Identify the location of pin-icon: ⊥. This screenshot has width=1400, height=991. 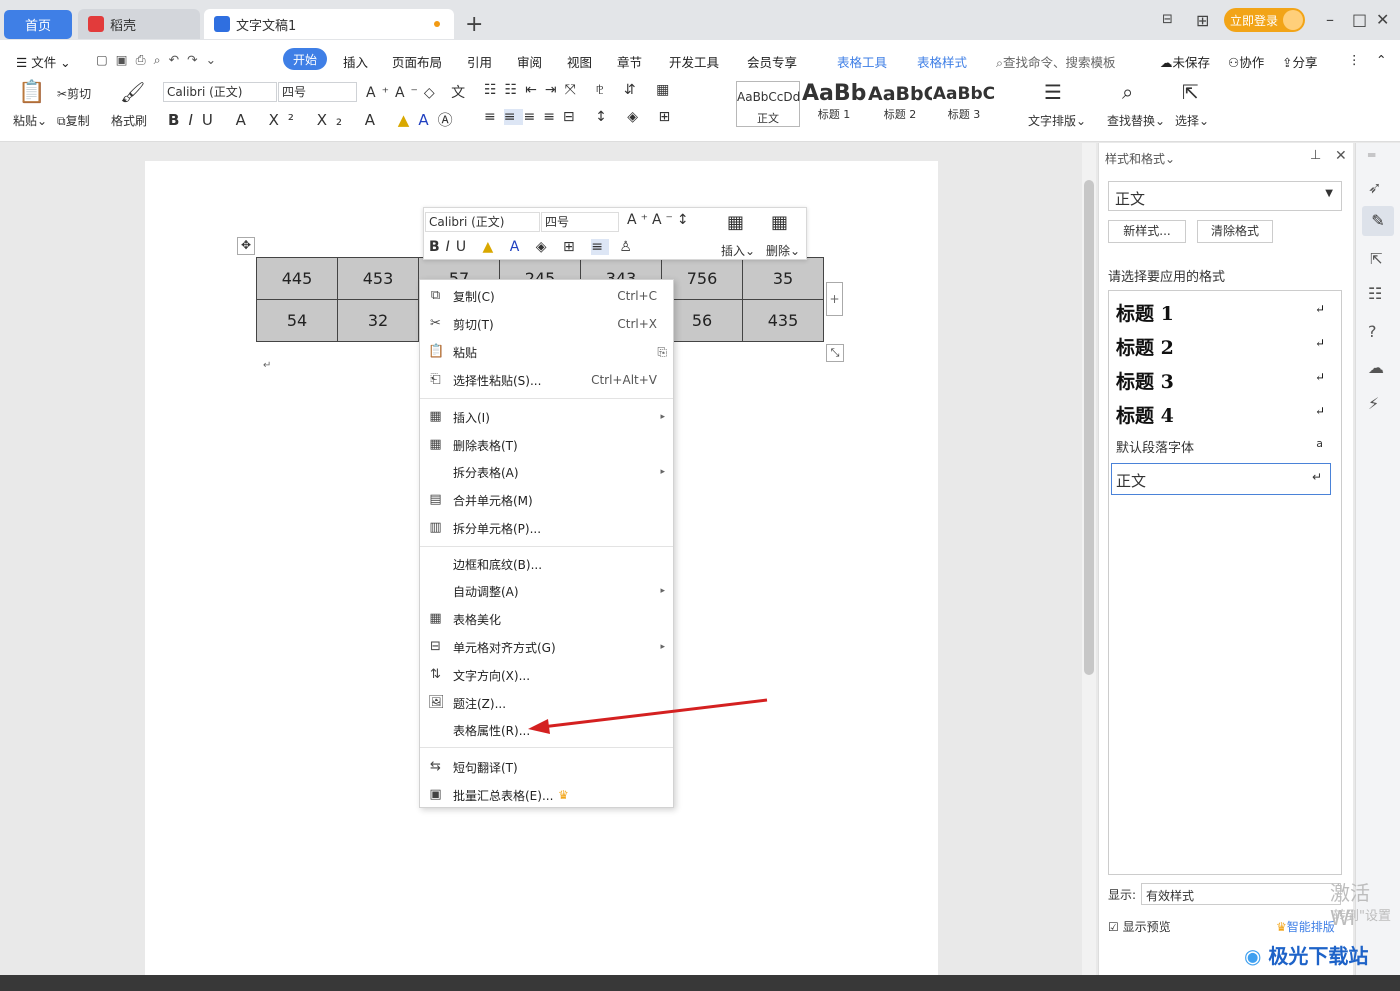
(1315, 155).